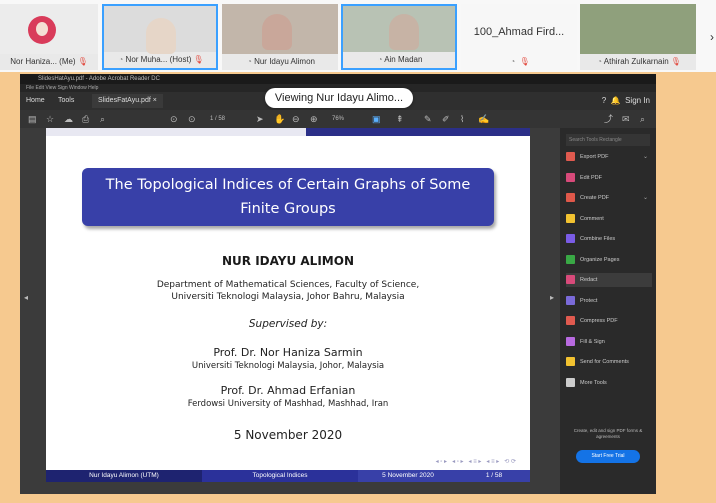 This screenshot has width=716, height=503. What do you see at coordinates (591, 177) in the screenshot?
I see `tool-label: Edit PDF` at bounding box center [591, 177].